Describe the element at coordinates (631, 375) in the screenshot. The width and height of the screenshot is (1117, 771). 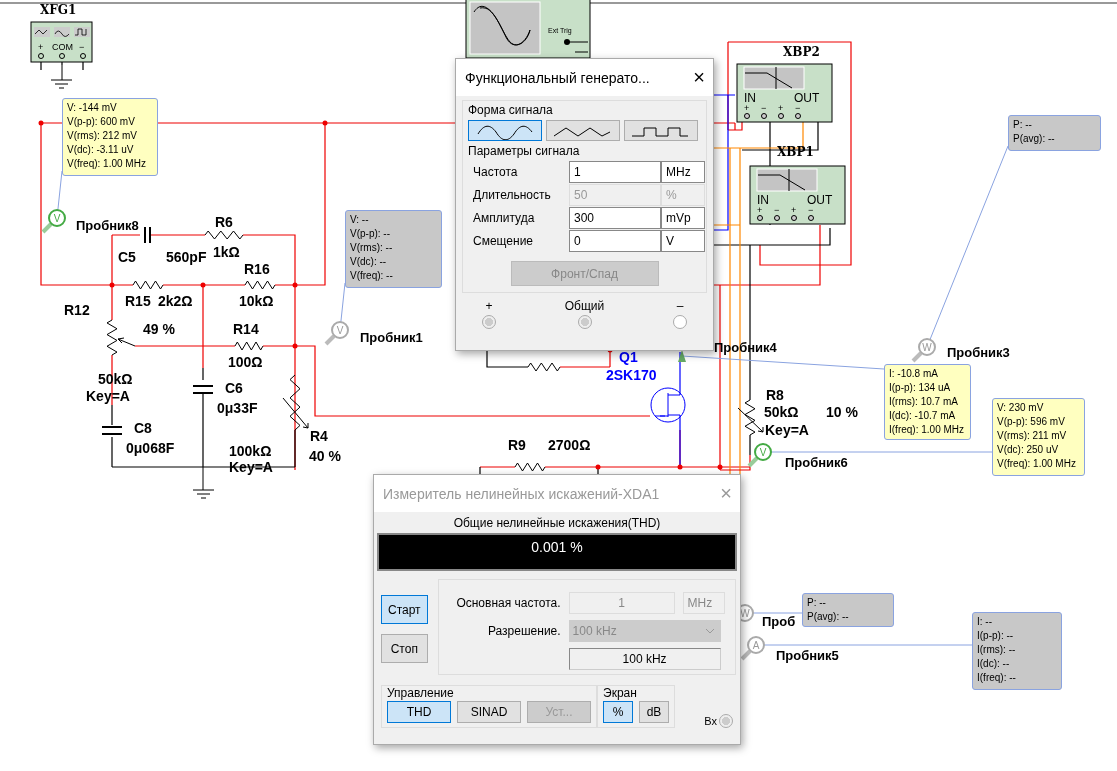
I see `component-label: 2SK170` at that location.